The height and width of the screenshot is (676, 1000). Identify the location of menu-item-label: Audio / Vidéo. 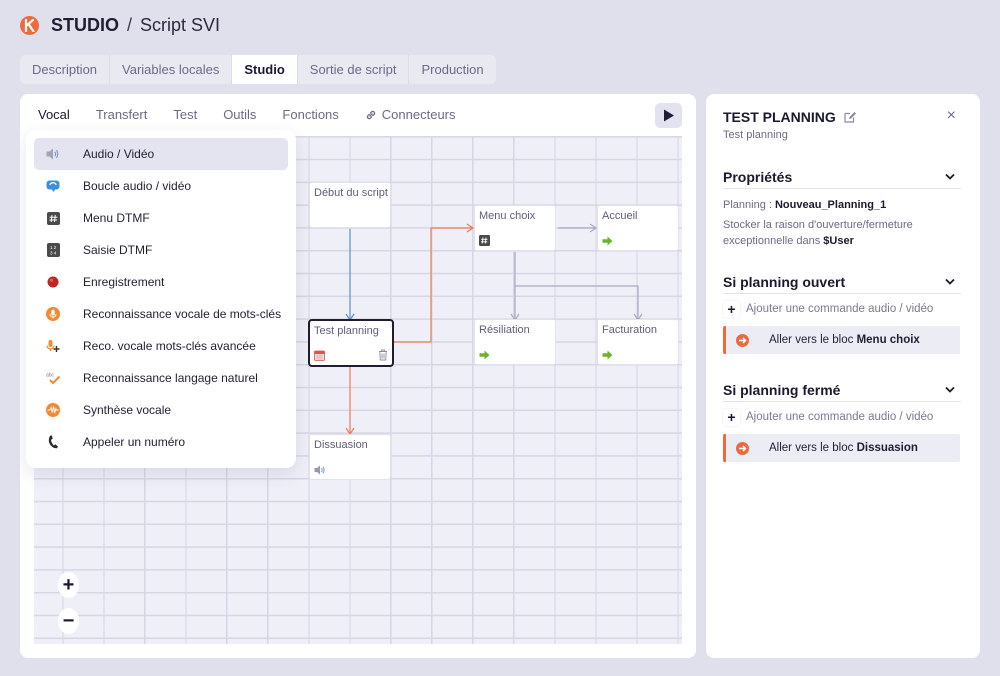
(119, 154).